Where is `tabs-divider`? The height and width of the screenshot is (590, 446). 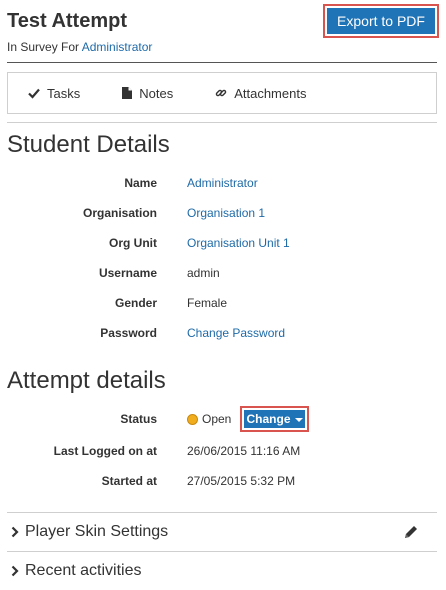 tabs-divider is located at coordinates (222, 122).